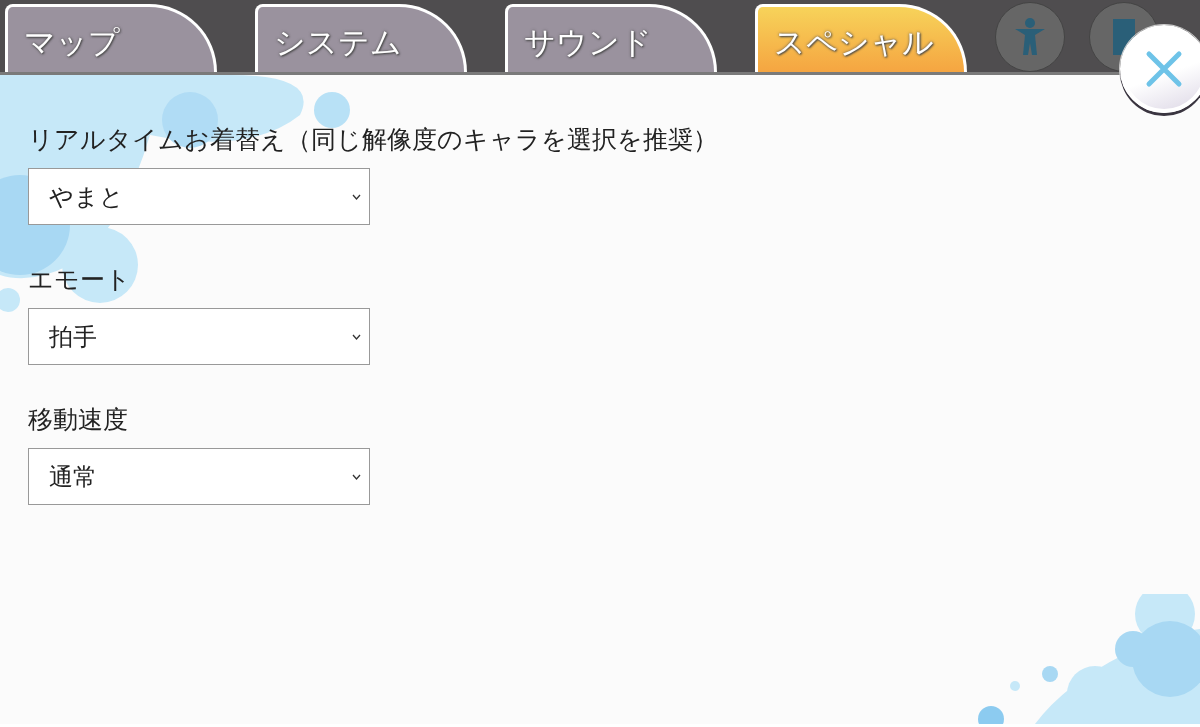  I want to click on close-icon, so click(1164, 69).